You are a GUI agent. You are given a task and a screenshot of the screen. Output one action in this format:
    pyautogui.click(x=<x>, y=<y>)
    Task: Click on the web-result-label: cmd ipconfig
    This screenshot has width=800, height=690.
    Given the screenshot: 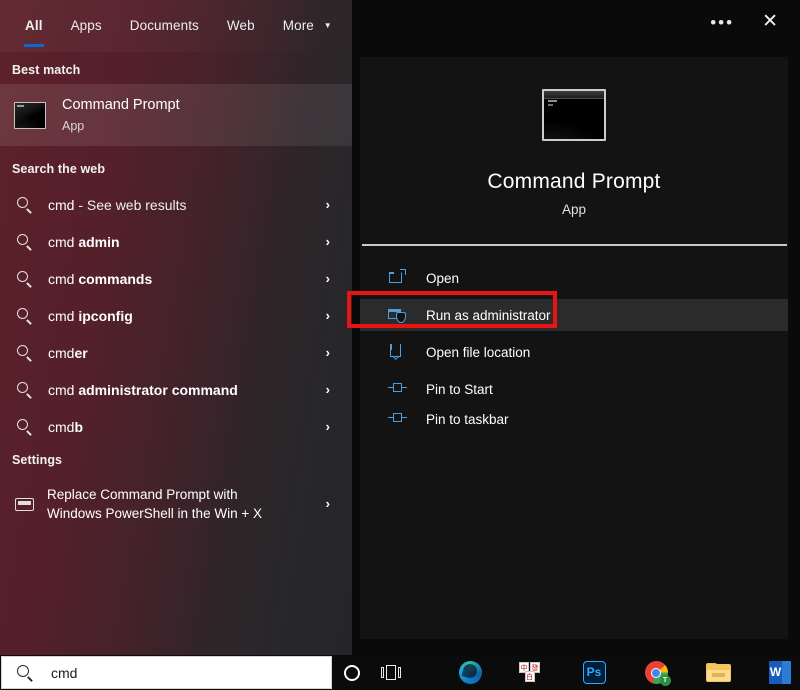 What is the action you would take?
    pyautogui.click(x=90, y=315)
    